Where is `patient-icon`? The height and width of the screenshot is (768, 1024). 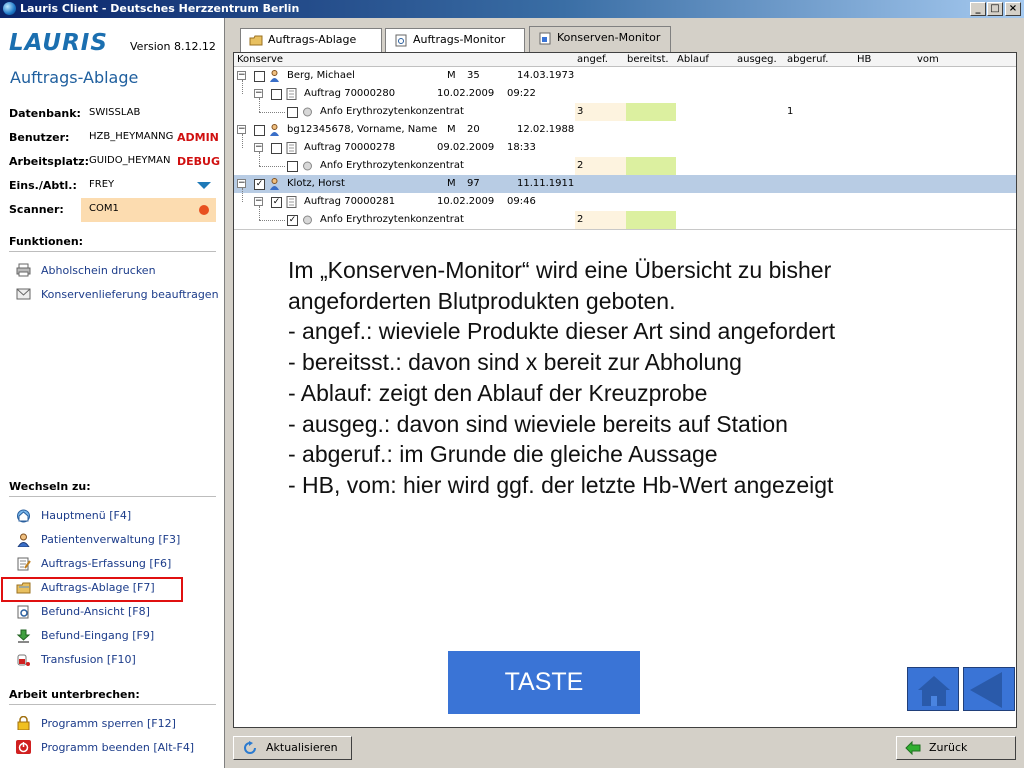 patient-icon is located at coordinates (274, 130).